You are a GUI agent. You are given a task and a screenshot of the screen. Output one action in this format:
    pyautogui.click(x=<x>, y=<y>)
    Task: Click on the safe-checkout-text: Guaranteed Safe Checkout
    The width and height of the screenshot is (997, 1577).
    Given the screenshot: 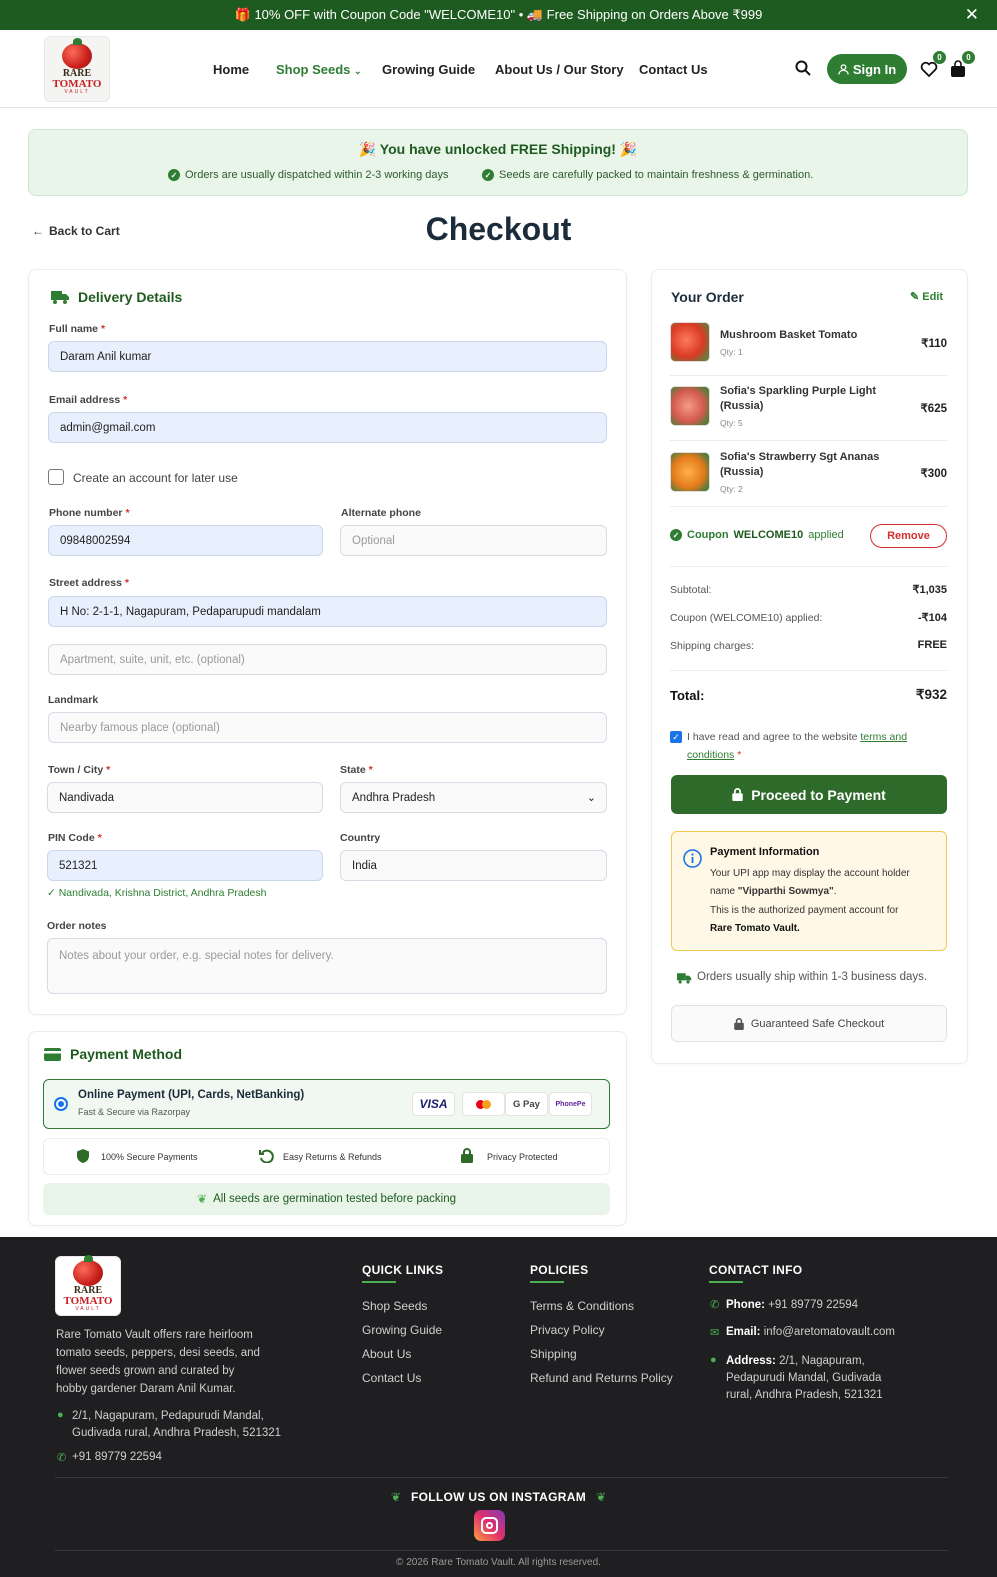 What is the action you would take?
    pyautogui.click(x=817, y=1023)
    